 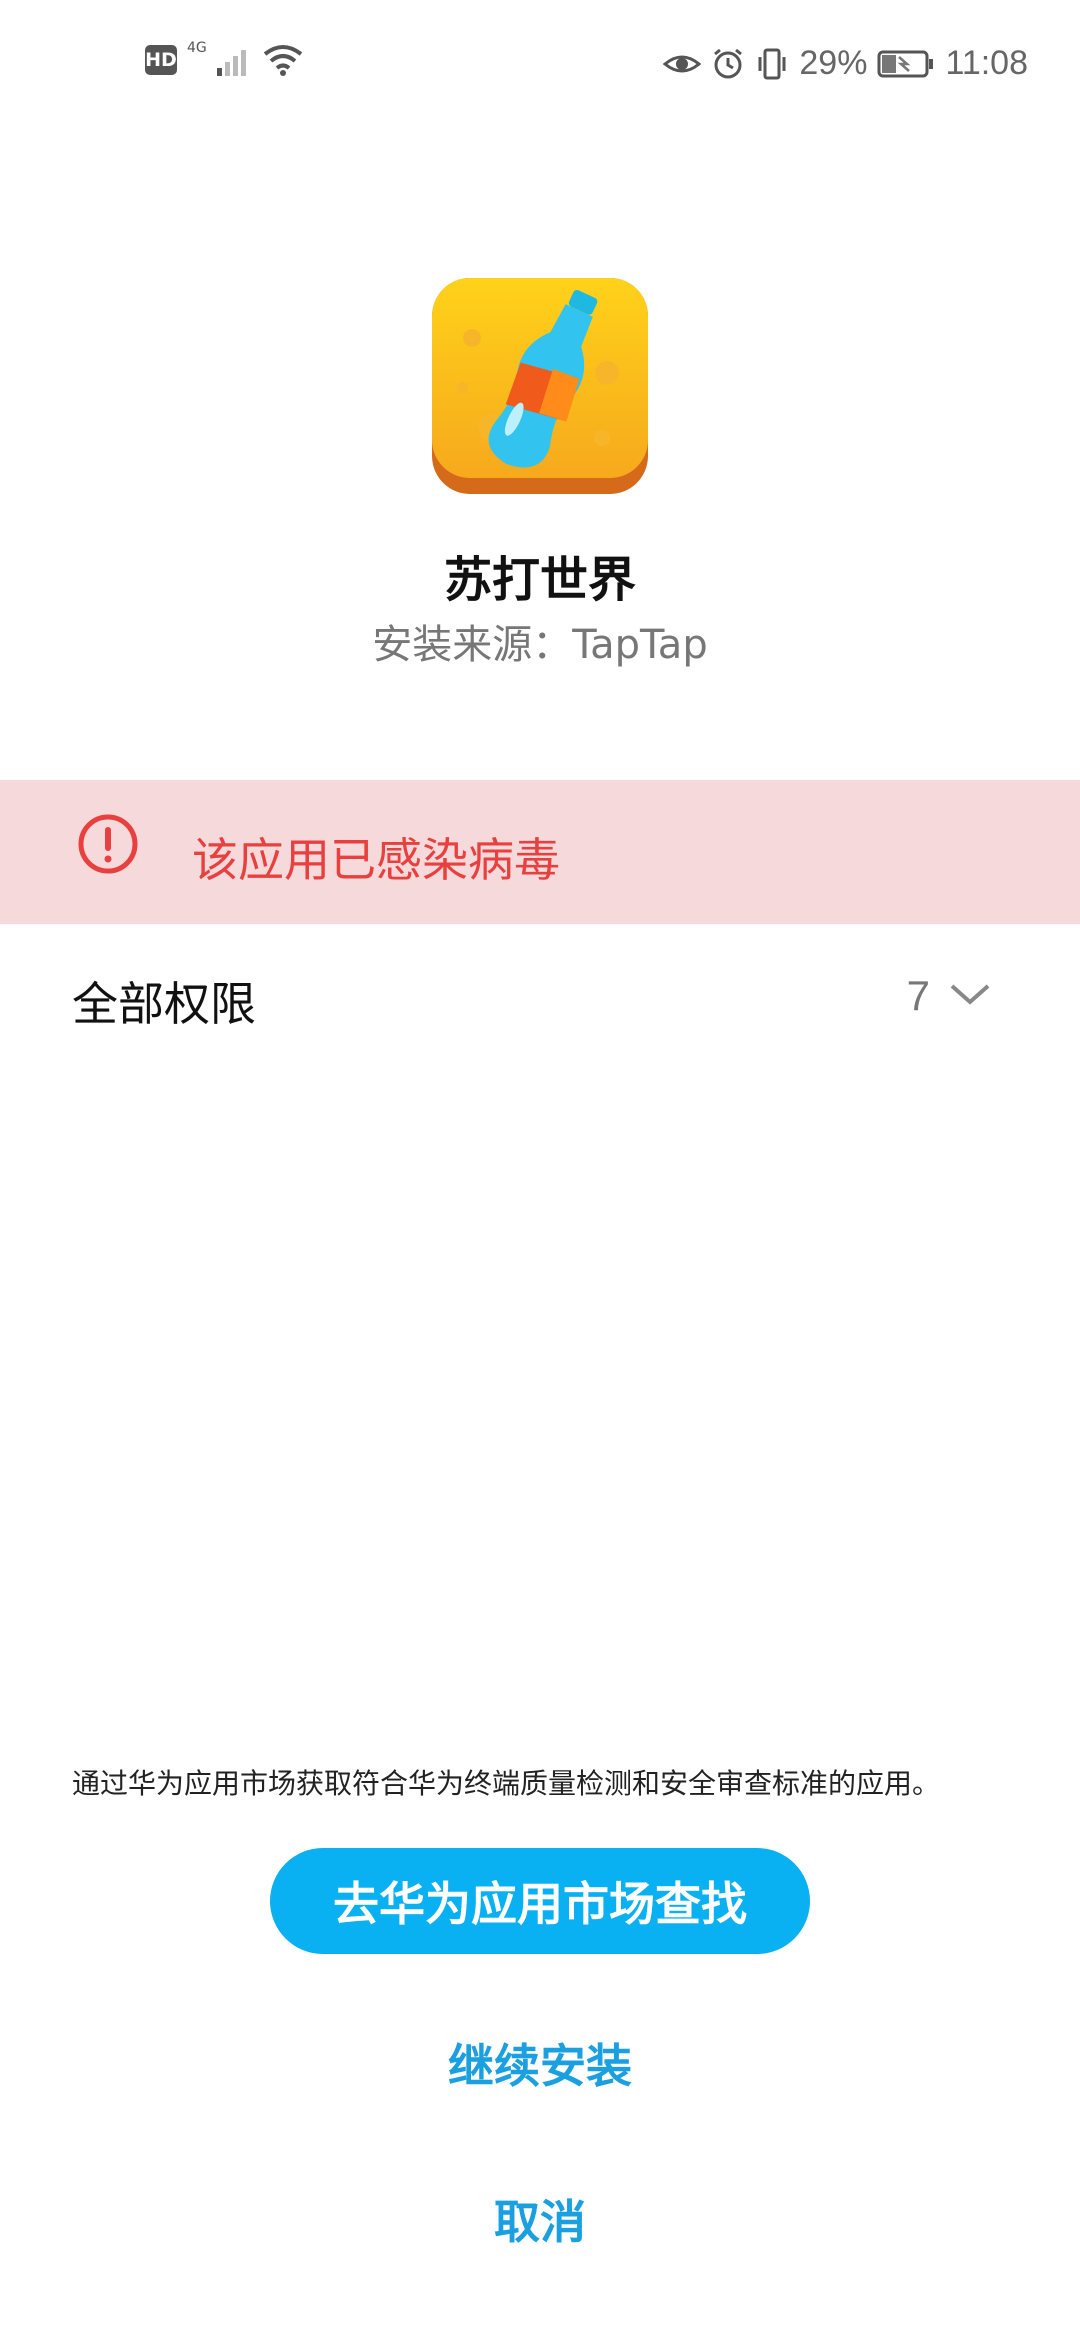 What do you see at coordinates (108, 846) in the screenshot?
I see `alert-circle-icon` at bounding box center [108, 846].